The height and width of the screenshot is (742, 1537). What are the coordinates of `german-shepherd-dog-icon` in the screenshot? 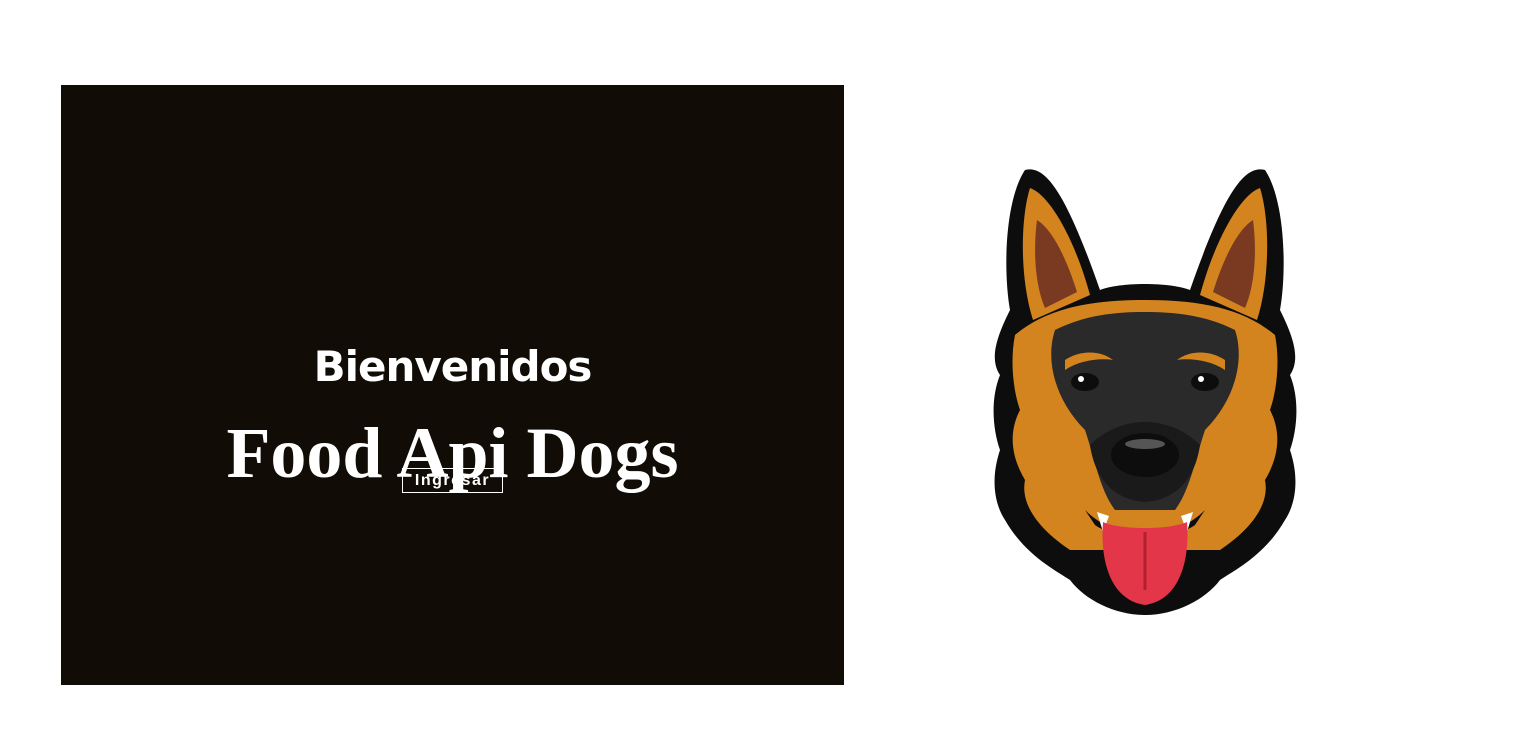 It's located at (1145, 392).